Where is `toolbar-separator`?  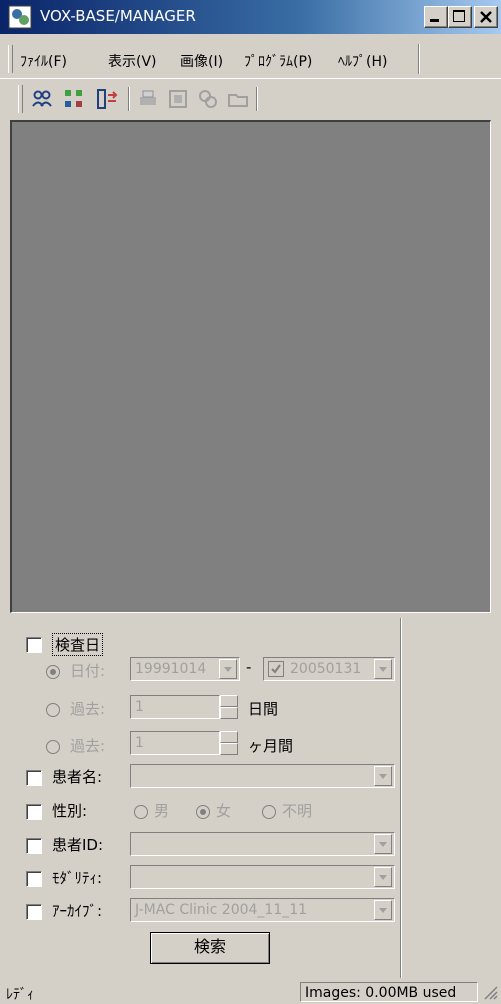
toolbar-separator is located at coordinates (129, 99).